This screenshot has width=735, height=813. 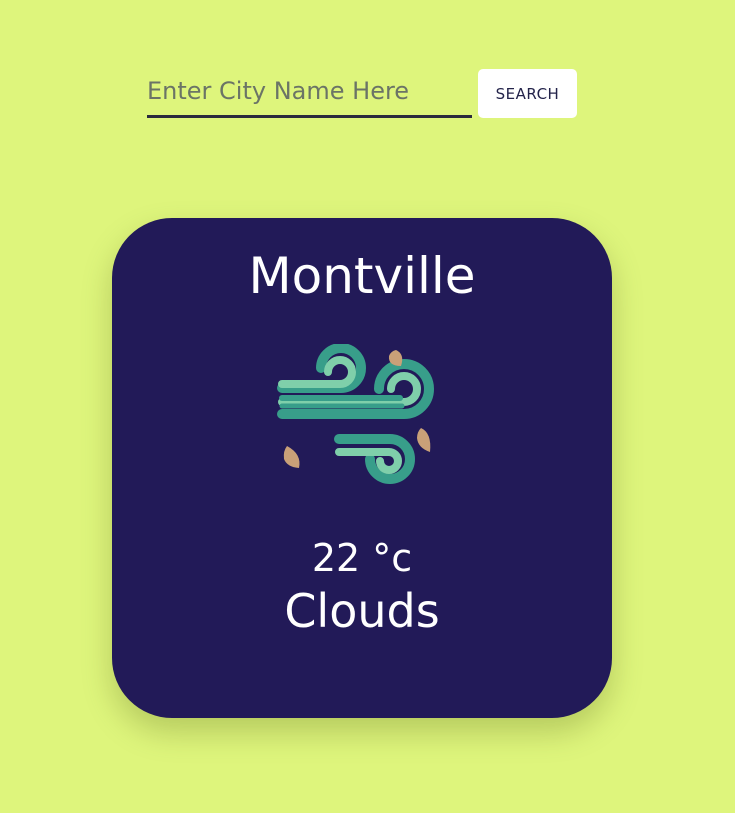 What do you see at coordinates (362, 276) in the screenshot?
I see `city-name: Montville` at bounding box center [362, 276].